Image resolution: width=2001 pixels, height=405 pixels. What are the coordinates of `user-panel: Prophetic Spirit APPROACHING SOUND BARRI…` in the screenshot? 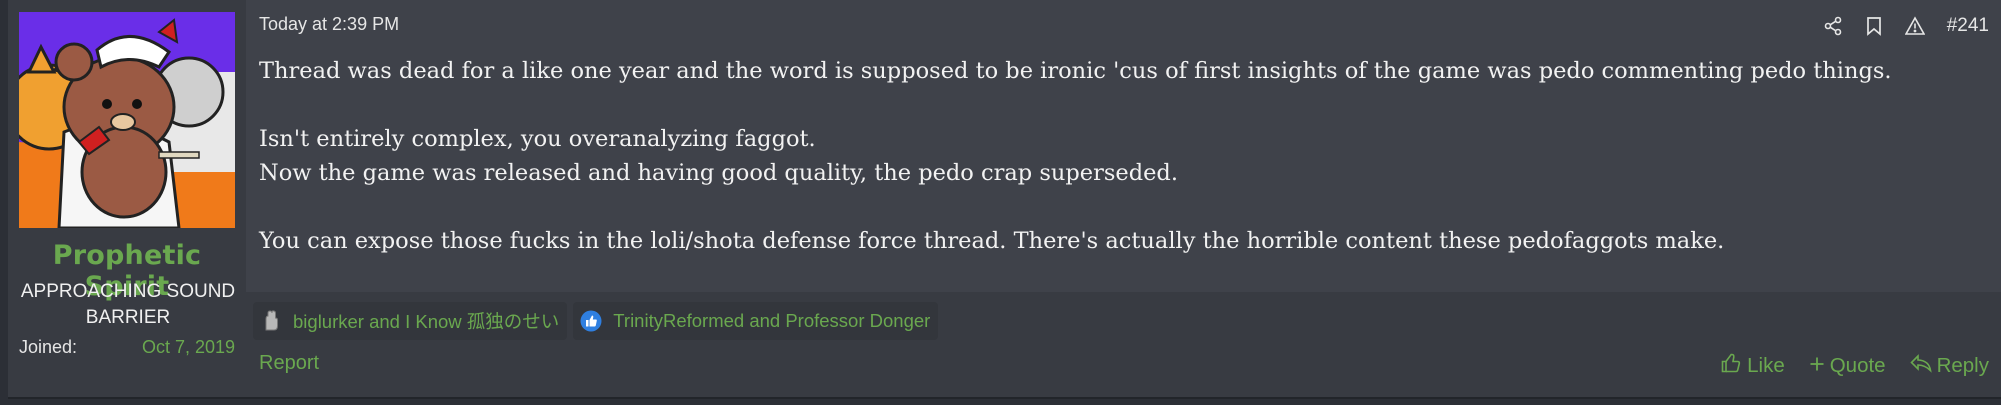 It's located at (127, 198).